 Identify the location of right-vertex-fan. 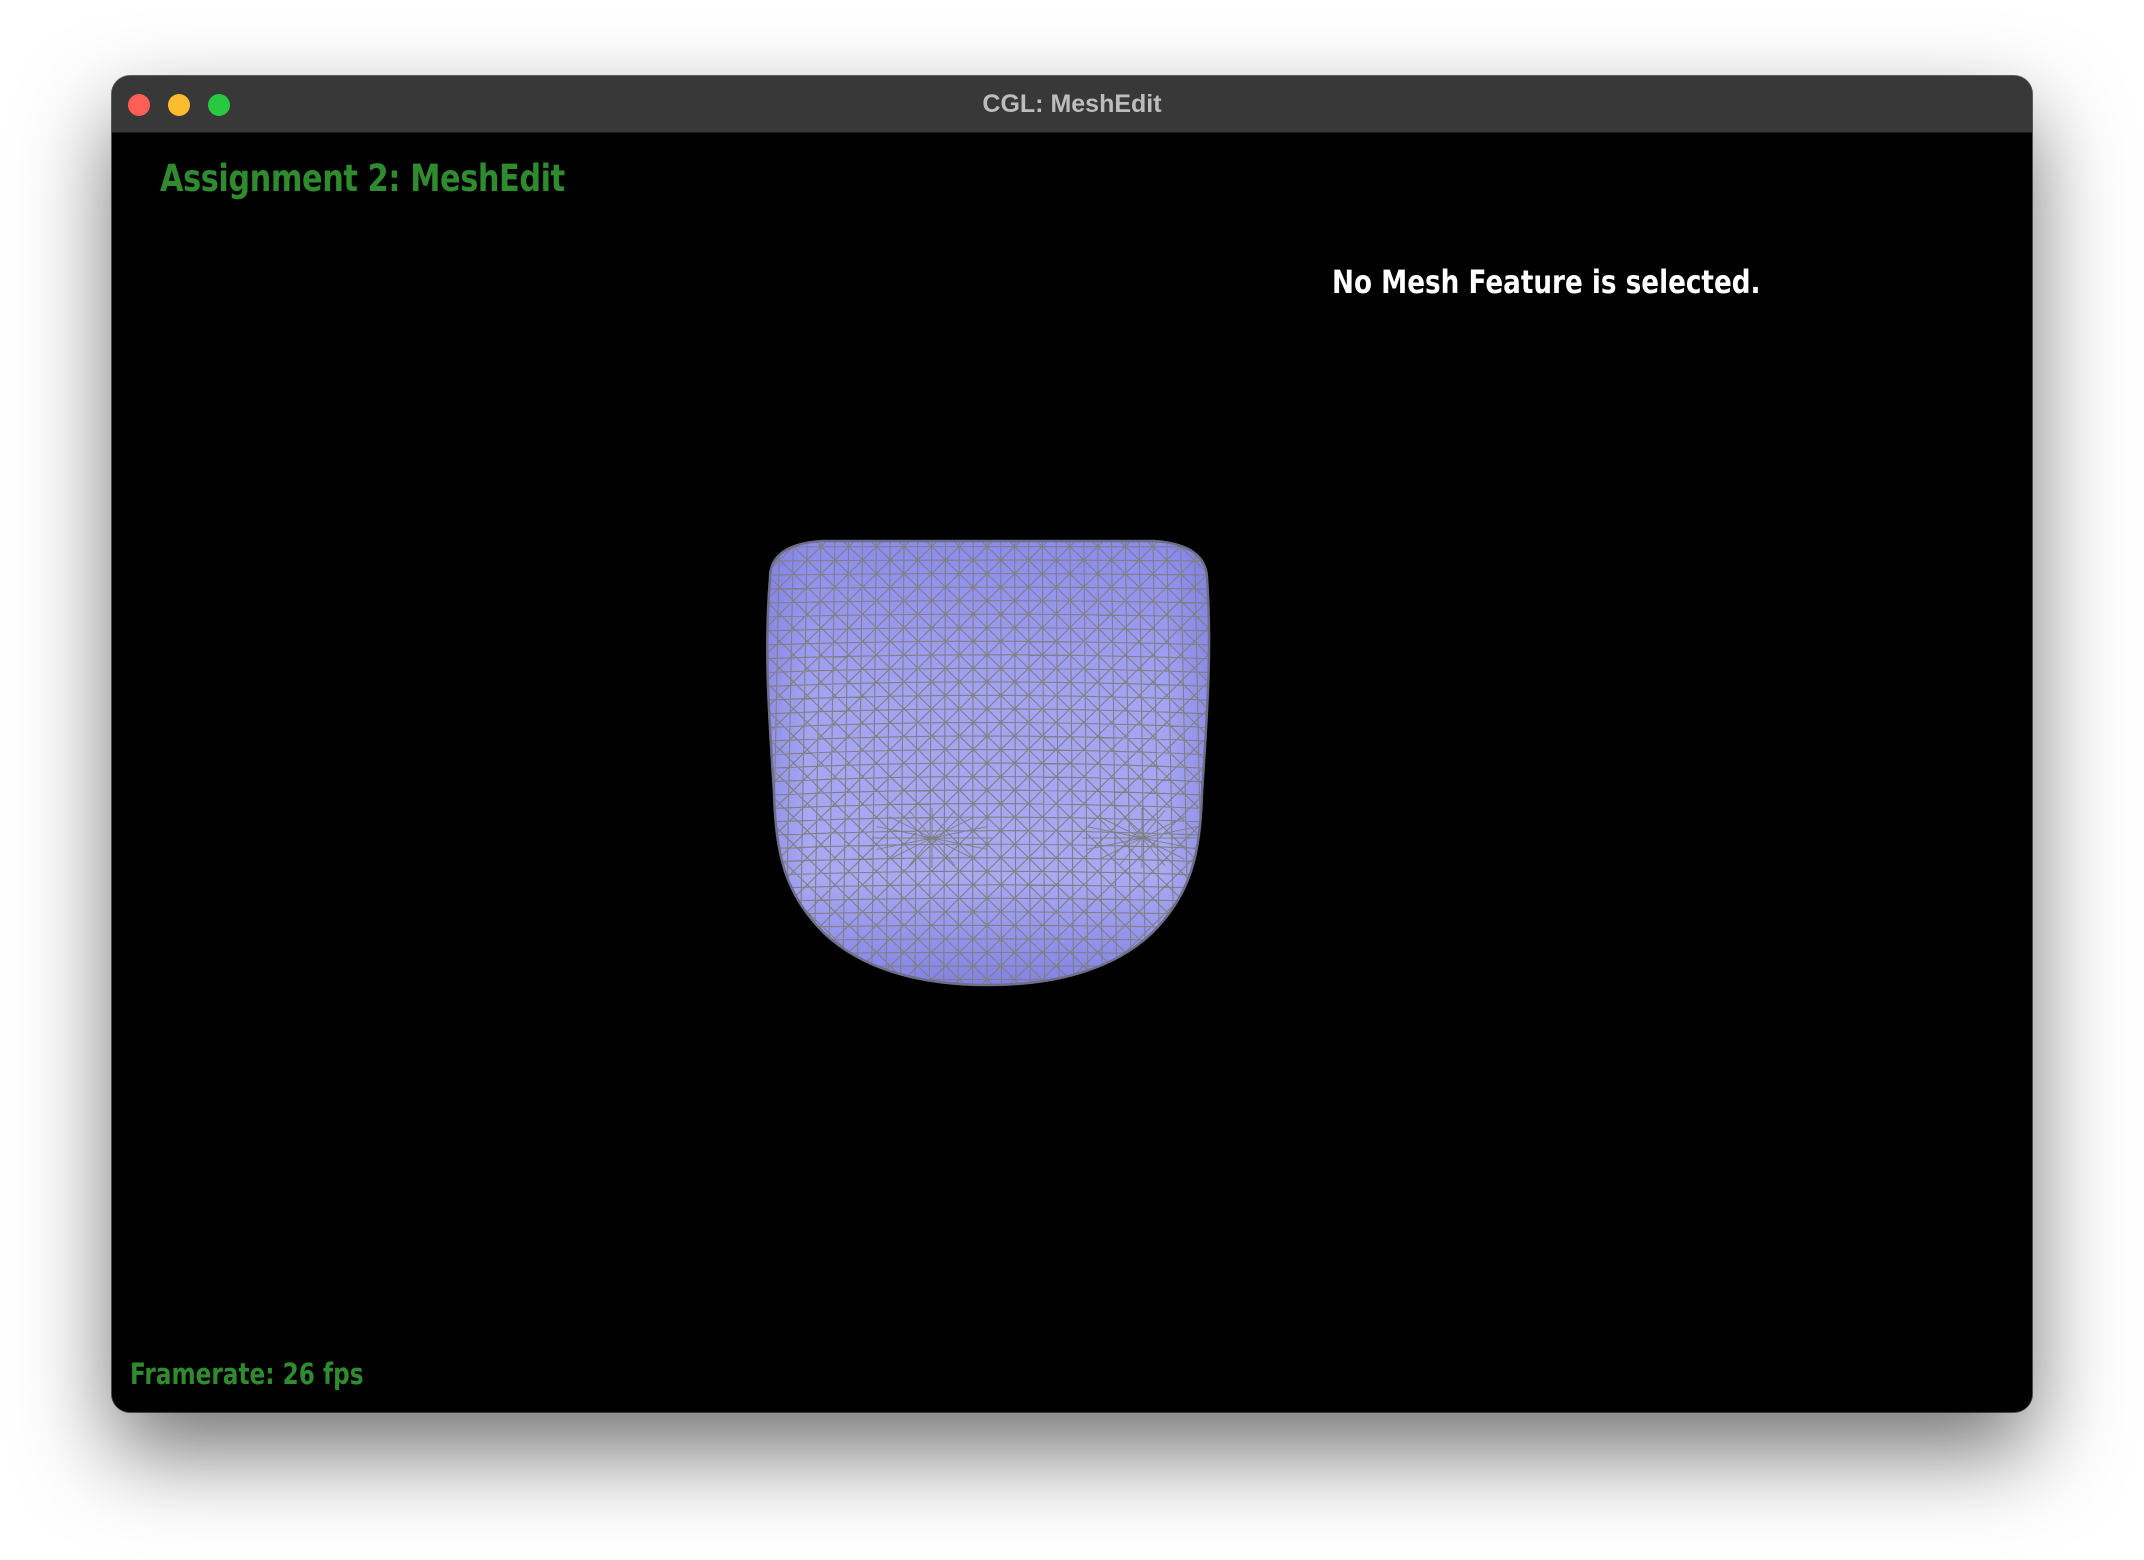
(1142, 838).